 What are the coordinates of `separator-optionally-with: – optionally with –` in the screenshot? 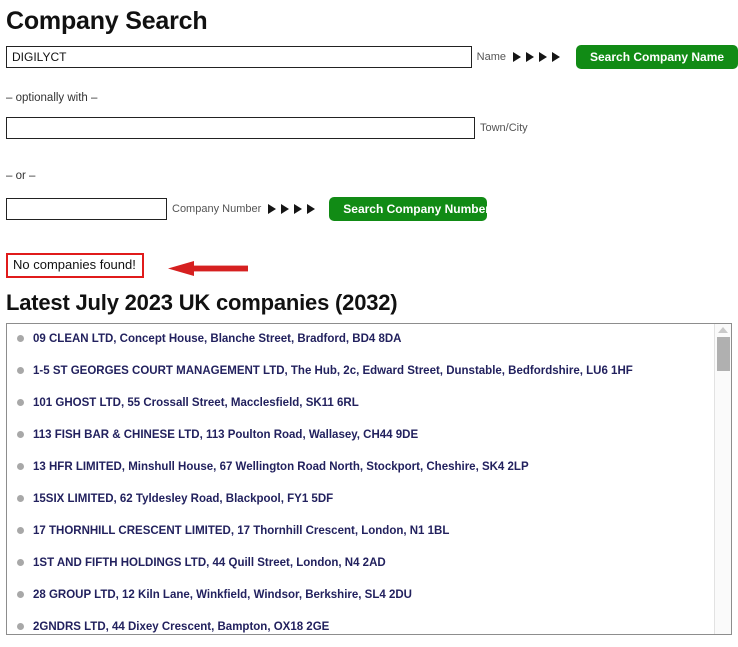 It's located at (52, 98).